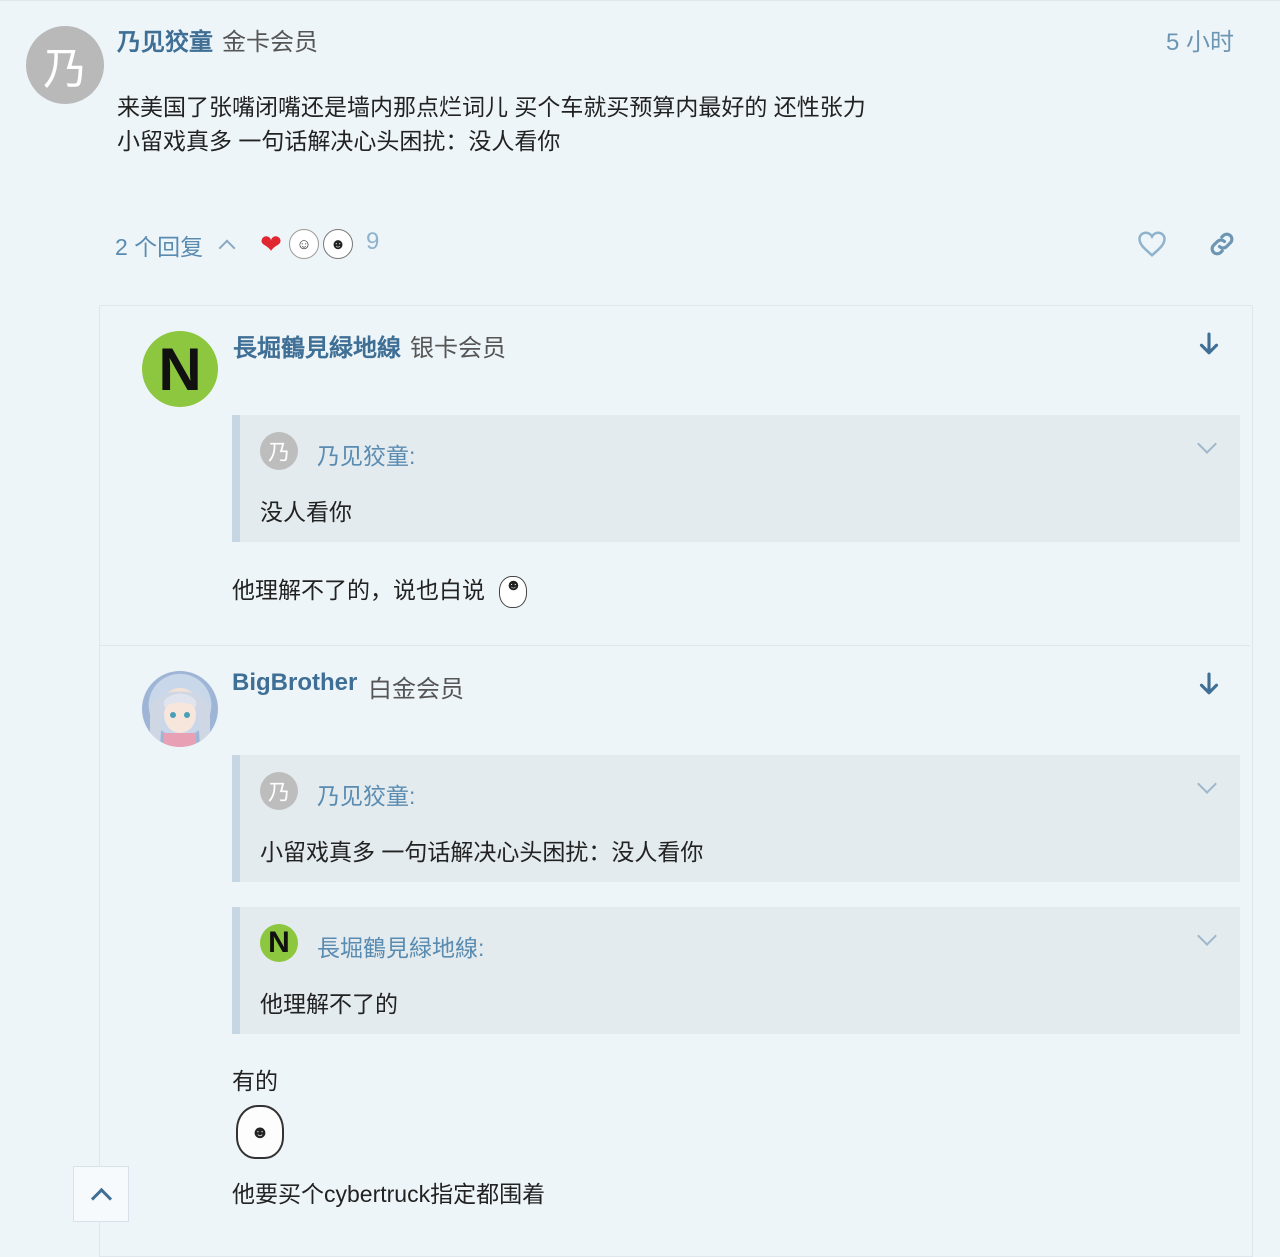  What do you see at coordinates (180, 369) in the screenshot?
I see `avatar: N` at bounding box center [180, 369].